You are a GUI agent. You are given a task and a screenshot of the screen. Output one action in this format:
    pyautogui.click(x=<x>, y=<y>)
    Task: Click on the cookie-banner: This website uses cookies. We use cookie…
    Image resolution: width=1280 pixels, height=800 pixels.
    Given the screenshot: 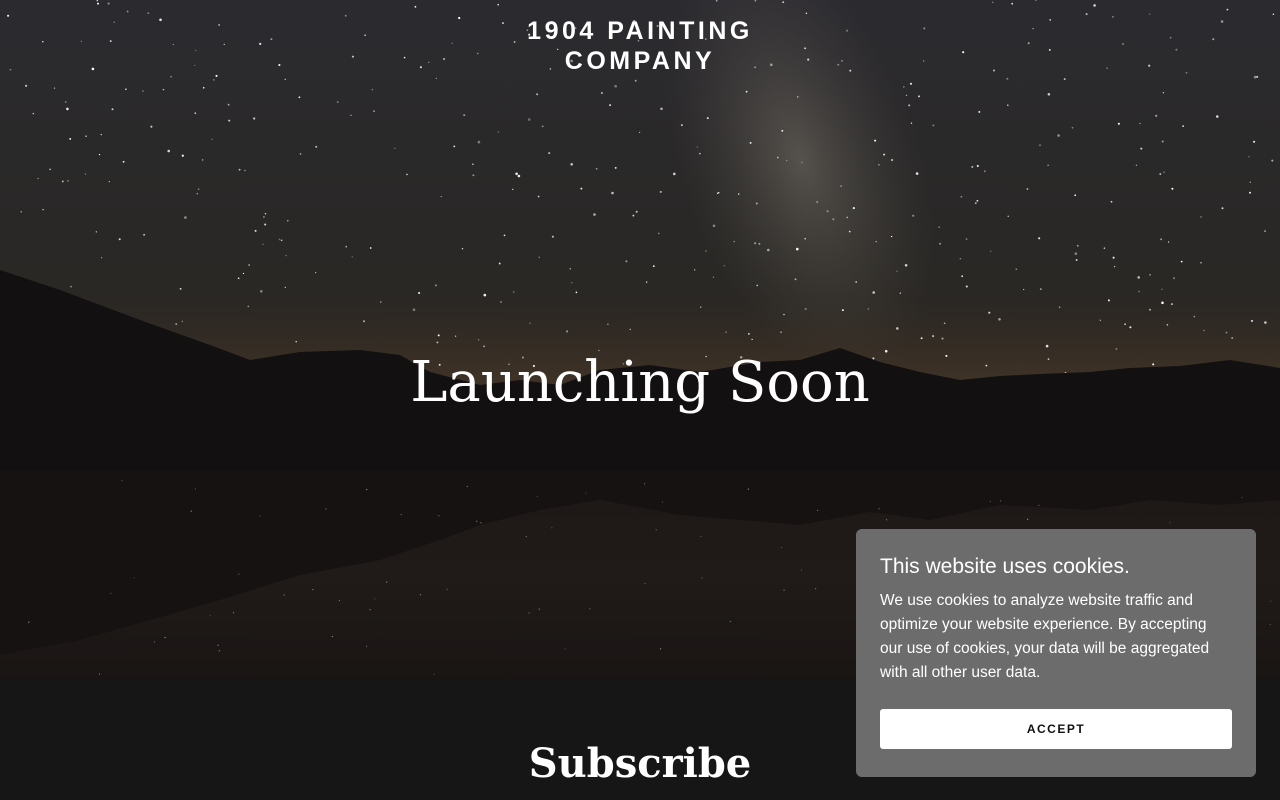 What is the action you would take?
    pyautogui.click(x=1056, y=653)
    